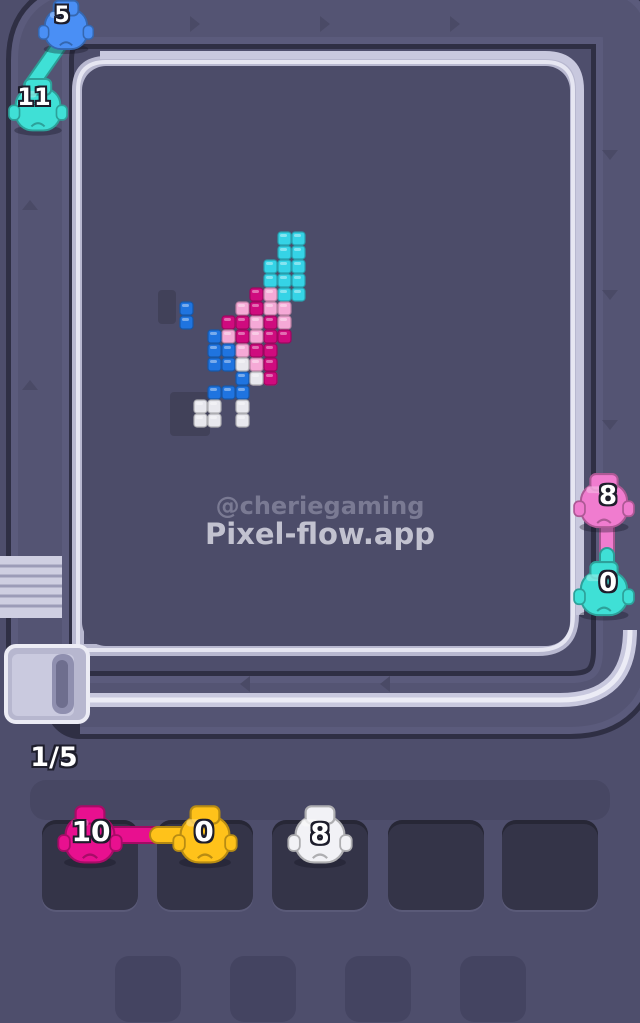  Describe the element at coordinates (204, 831) in the screenshot. I see `queue-shooter-count: 0` at that location.